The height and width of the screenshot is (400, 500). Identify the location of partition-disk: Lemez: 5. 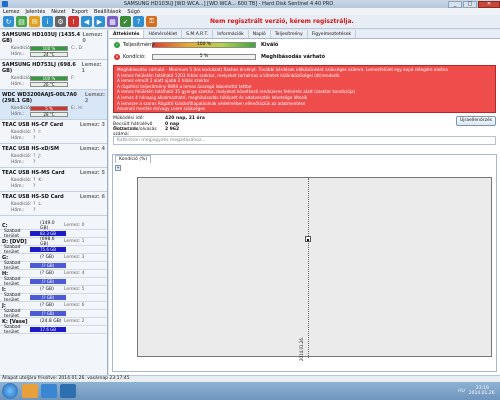
(74, 289).